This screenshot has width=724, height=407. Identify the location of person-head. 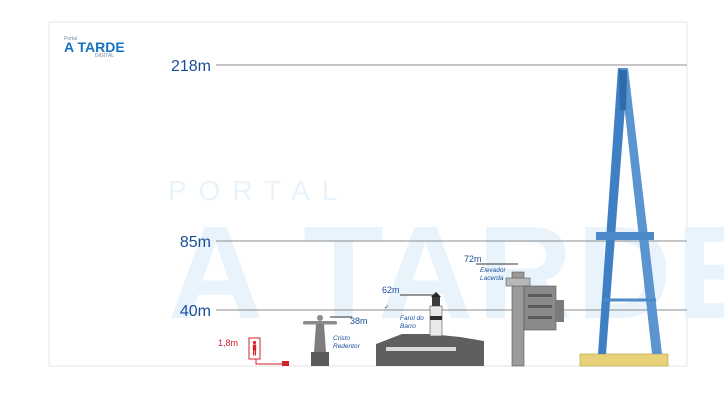
(254, 342).